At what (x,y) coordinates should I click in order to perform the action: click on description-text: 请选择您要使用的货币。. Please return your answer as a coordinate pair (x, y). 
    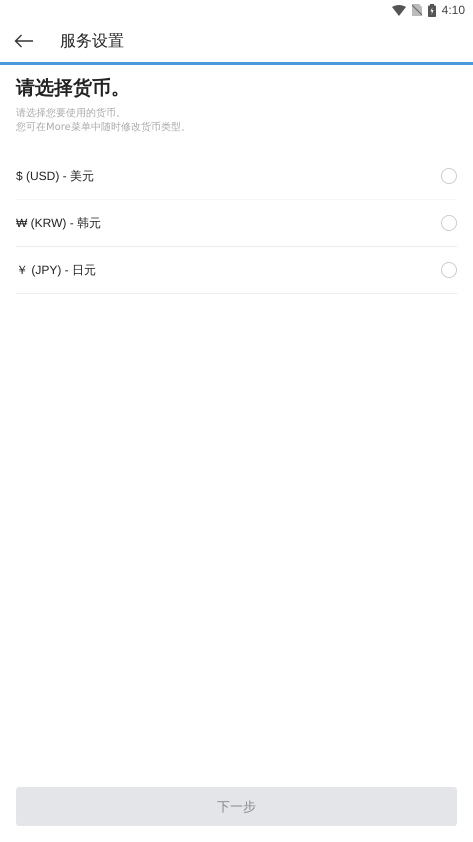
    Looking at the image, I should click on (71, 114).